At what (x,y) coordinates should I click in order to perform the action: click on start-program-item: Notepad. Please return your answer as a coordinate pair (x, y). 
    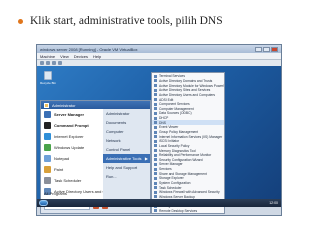
    Looking at the image, I should click on (72, 158).